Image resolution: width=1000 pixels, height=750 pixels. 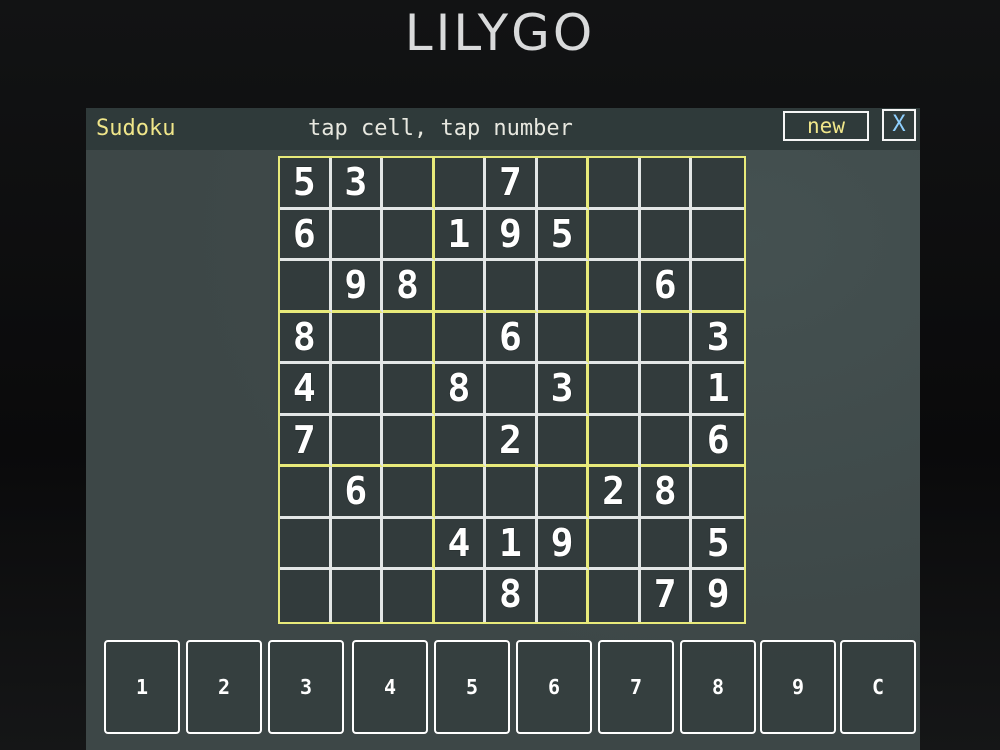 What do you see at coordinates (224, 687) in the screenshot?
I see `key-2-button: 2` at bounding box center [224, 687].